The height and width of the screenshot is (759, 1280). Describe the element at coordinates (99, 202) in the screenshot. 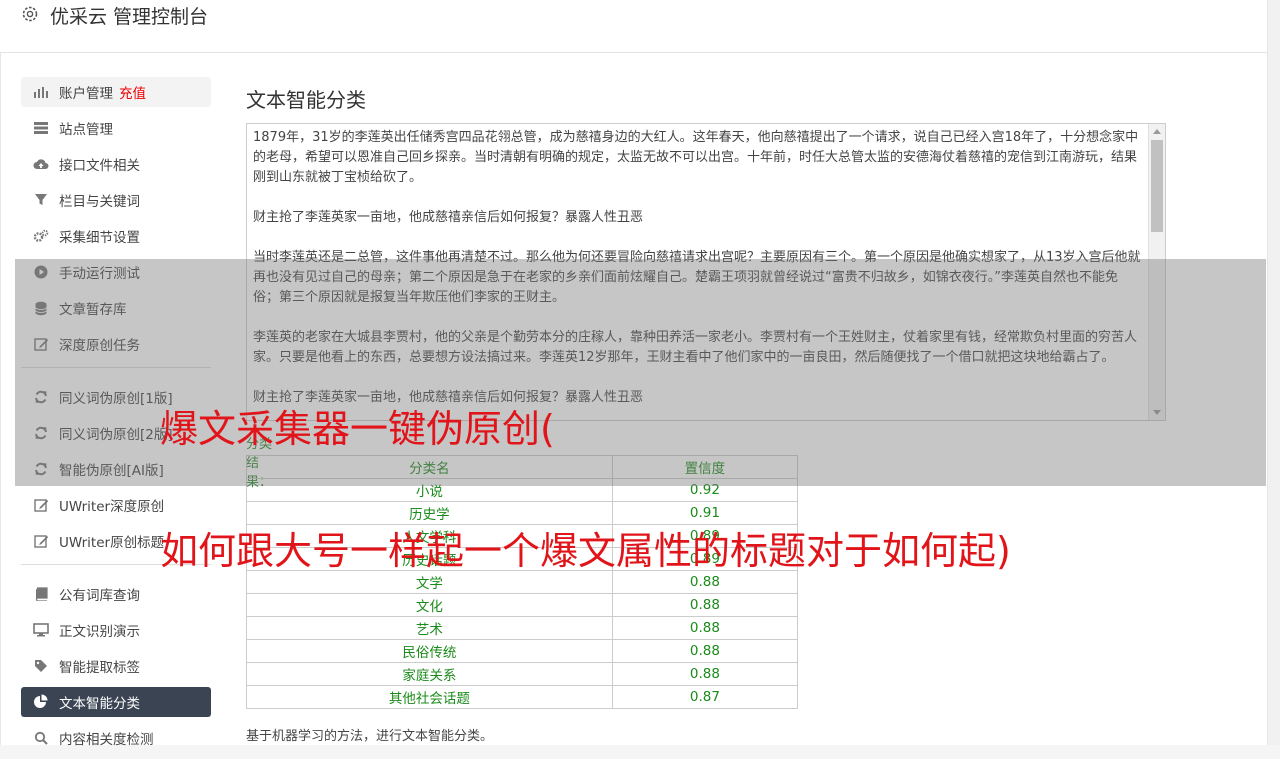

I see `sidebar-item-label: 栏目与关键词` at that location.